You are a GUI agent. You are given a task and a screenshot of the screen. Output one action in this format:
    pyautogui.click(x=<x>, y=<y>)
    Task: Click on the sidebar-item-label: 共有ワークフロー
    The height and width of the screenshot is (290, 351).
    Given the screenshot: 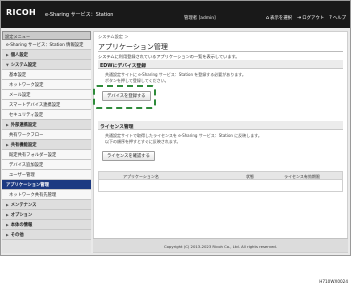 What is the action you would take?
    pyautogui.click(x=26, y=135)
    